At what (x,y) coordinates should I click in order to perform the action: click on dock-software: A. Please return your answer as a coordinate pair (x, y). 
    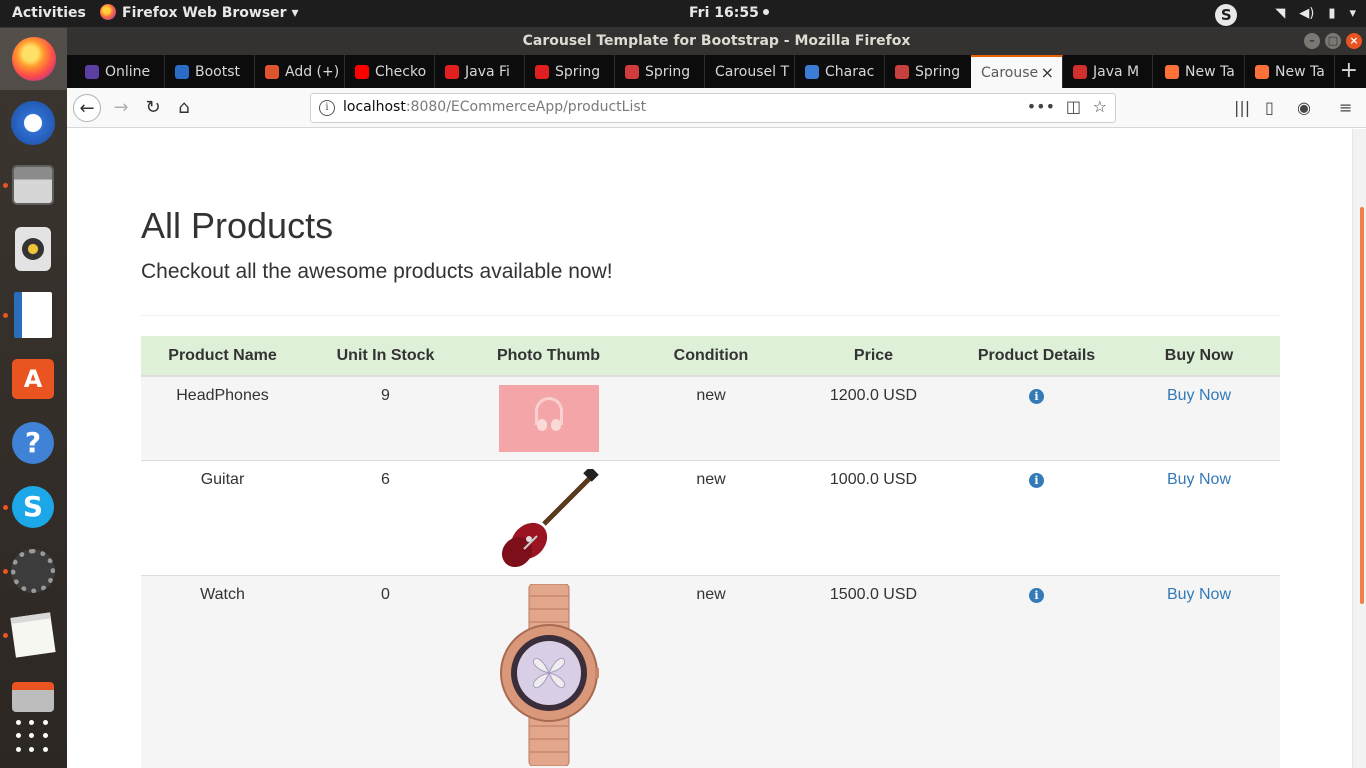
    Looking at the image, I should click on (33, 379).